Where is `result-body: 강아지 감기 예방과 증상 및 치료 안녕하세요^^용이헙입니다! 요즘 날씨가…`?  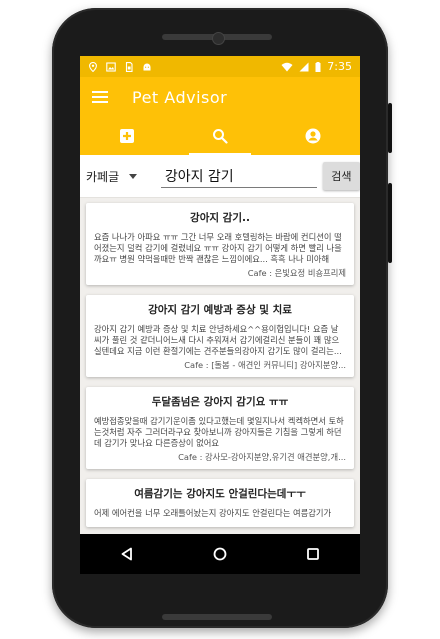 result-body: 강아지 감기 예방과 증상 및 치료 안녕하세요^^용이헙입니다! 요즘 날씨가… is located at coordinates (218, 340).